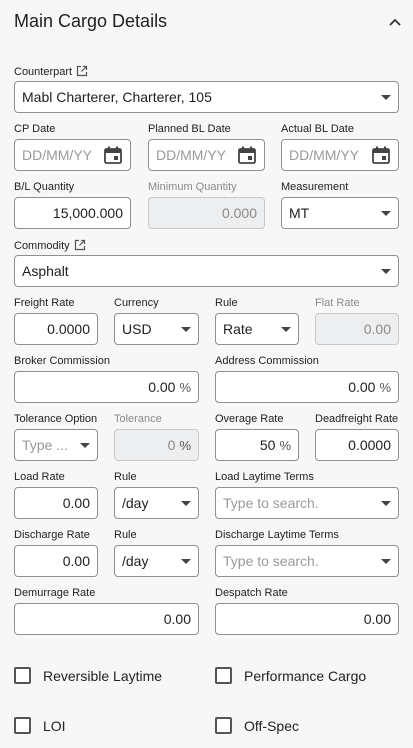 Image resolution: width=413 pixels, height=748 pixels. Describe the element at coordinates (395, 22) in the screenshot. I see `chevron-up-icon` at that location.